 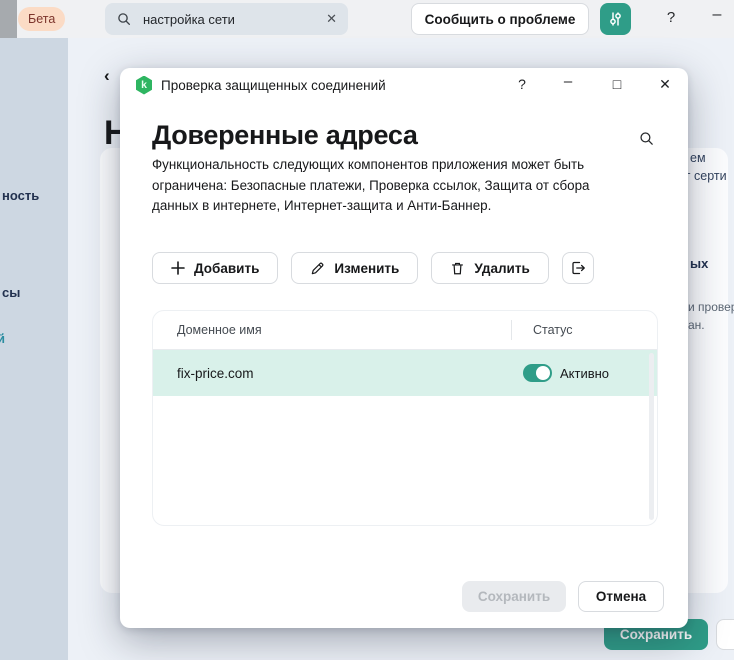 I want to click on report-problem-button: Сообщить о проблеме, so click(x=500, y=19).